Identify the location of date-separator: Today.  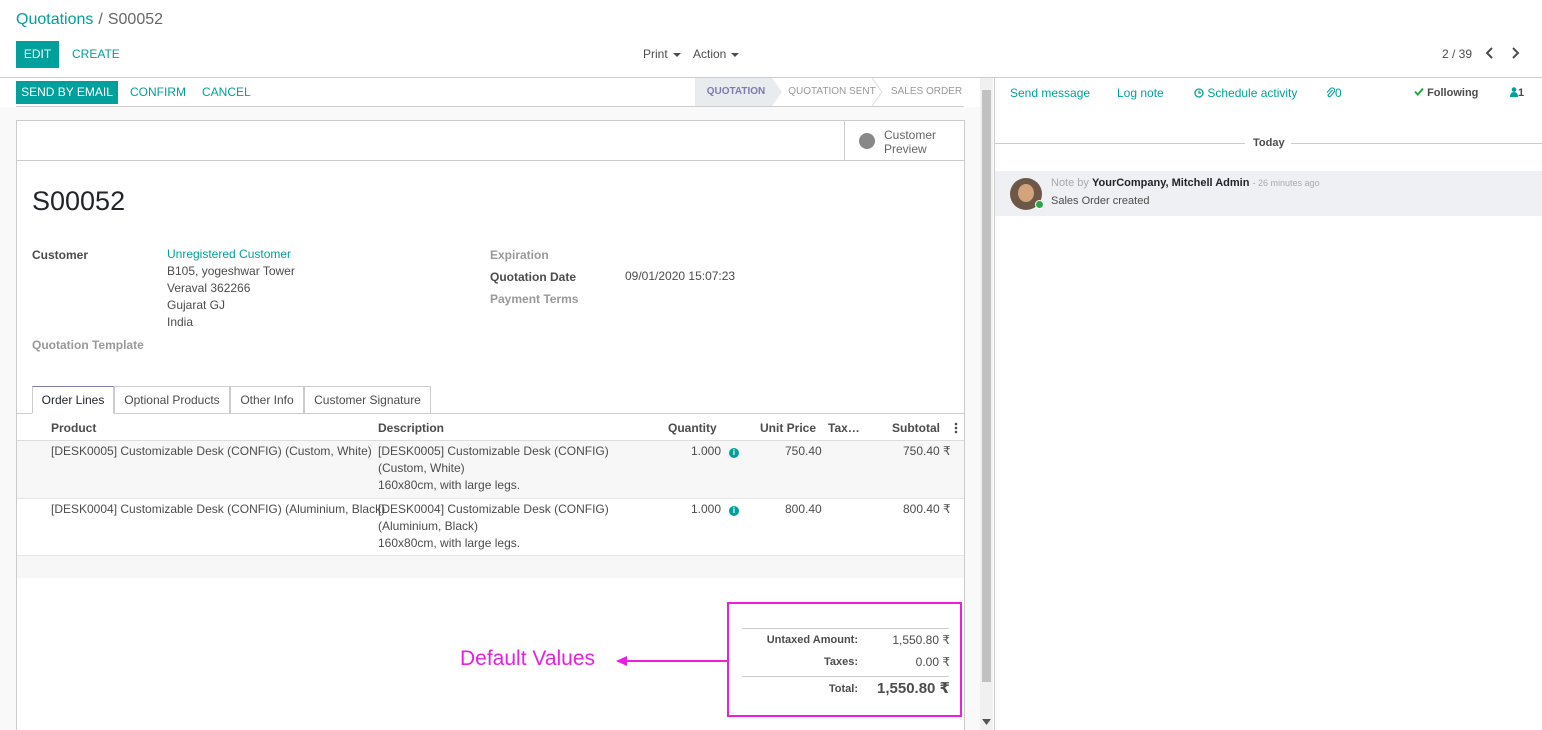
(1268, 144).